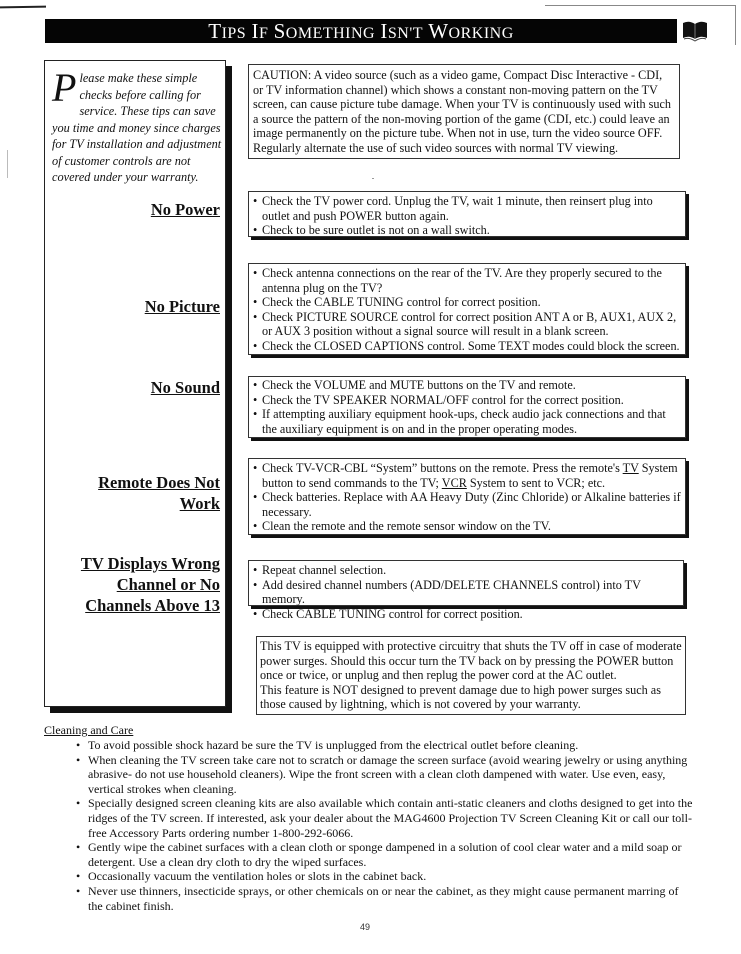 This screenshot has width=741, height=954. I want to click on drop-cap: P, so click(64, 87).